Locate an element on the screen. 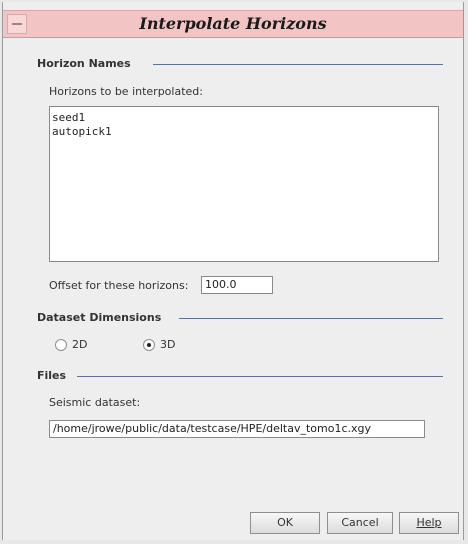  section-title-horizon-names: Horizon Names is located at coordinates (84, 63).